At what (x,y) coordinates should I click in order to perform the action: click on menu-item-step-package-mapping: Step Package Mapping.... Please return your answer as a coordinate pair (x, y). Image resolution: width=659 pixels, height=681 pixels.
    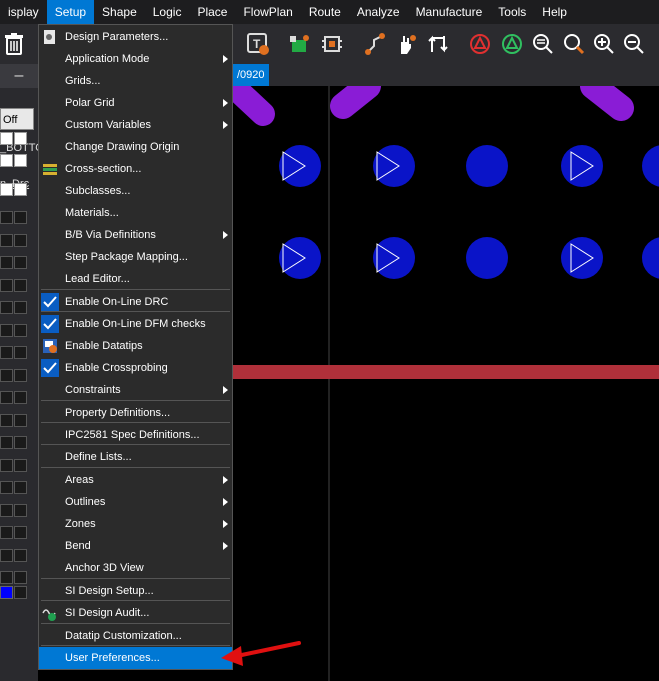
    Looking at the image, I should click on (135, 257).